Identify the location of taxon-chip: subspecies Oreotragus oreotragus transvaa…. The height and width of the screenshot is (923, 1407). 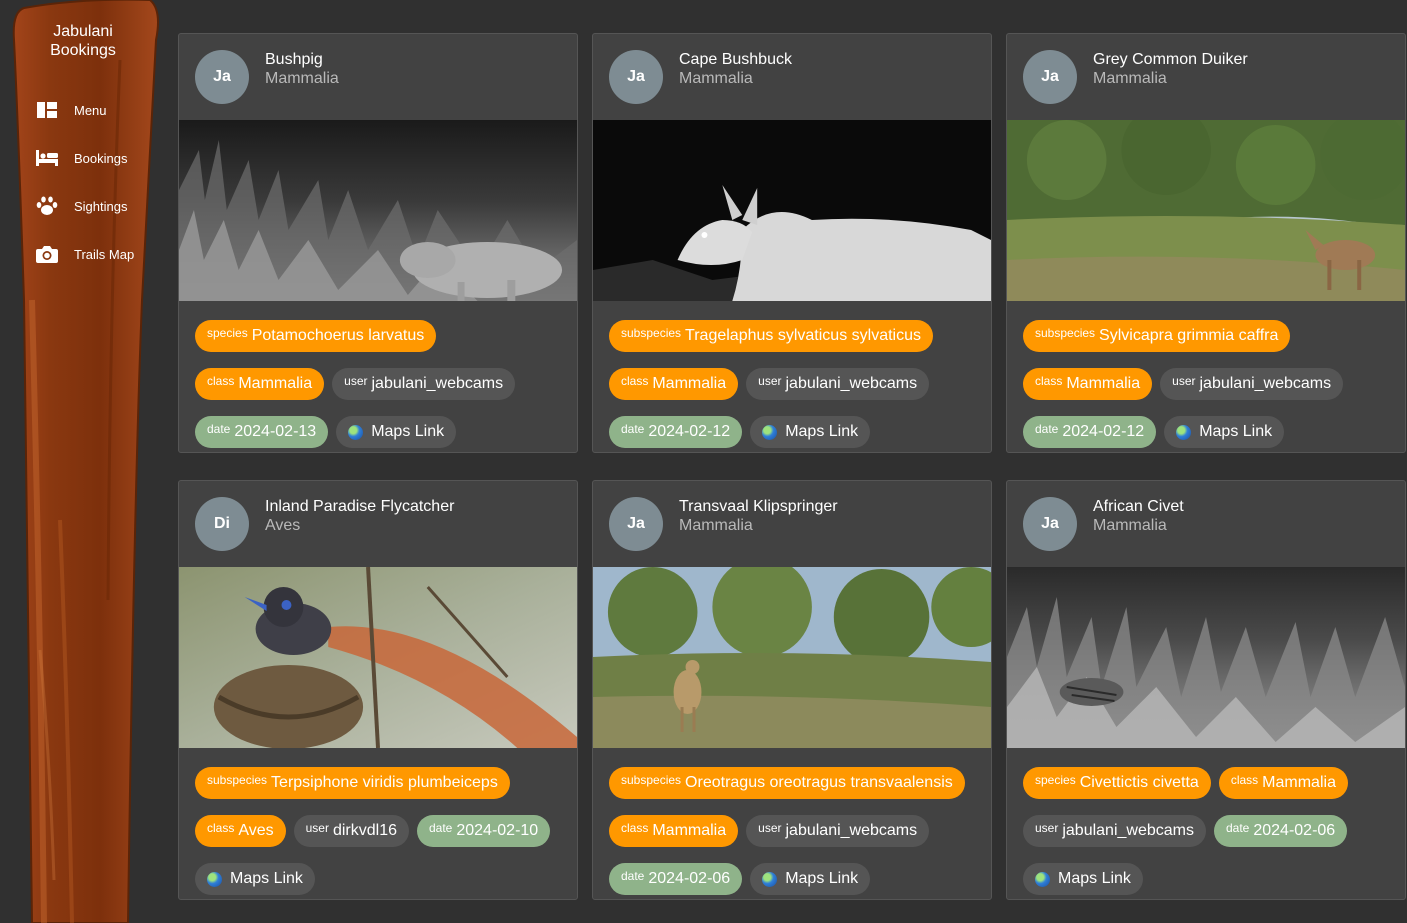
(787, 783).